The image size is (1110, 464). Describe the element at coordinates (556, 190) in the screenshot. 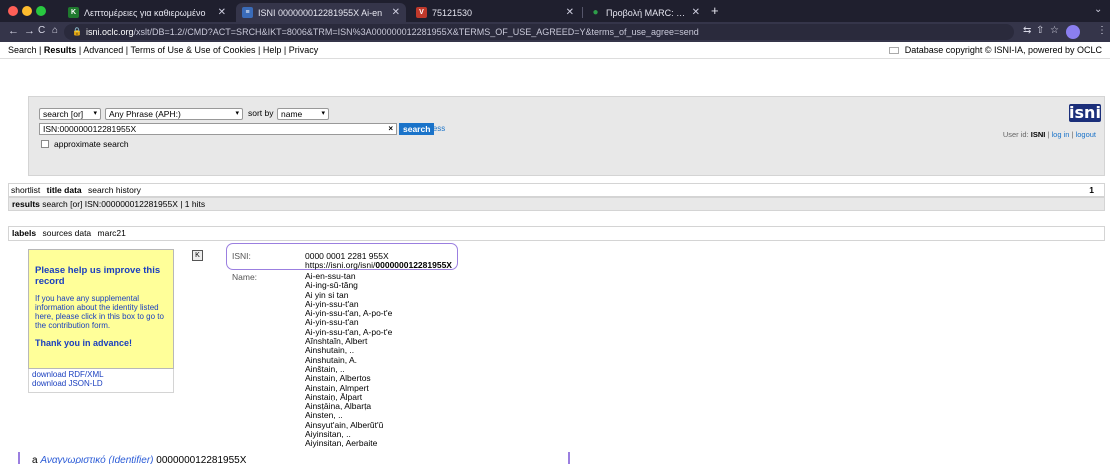

I see `result-tabs: shortlist title data search history 1` at that location.